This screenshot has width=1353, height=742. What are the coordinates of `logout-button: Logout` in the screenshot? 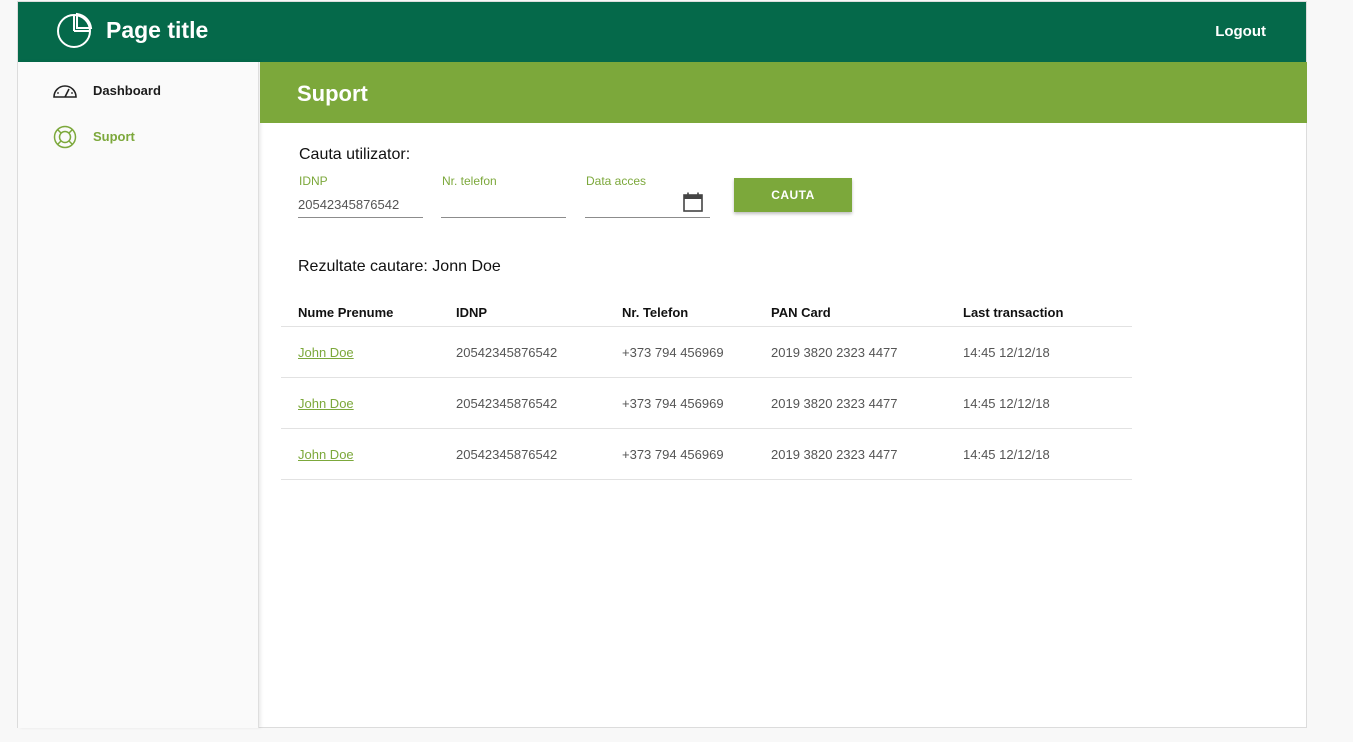 It's located at (1240, 31).